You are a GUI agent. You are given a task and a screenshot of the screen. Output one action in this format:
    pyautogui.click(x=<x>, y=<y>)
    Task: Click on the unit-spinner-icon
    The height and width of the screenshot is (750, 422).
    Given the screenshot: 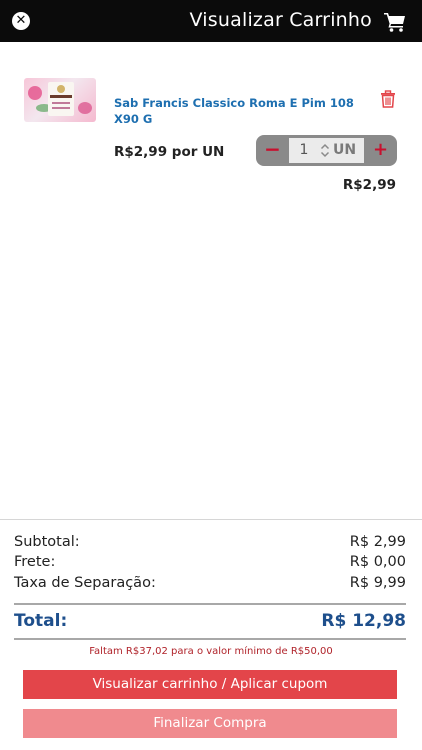 What is the action you would take?
    pyautogui.click(x=325, y=150)
    